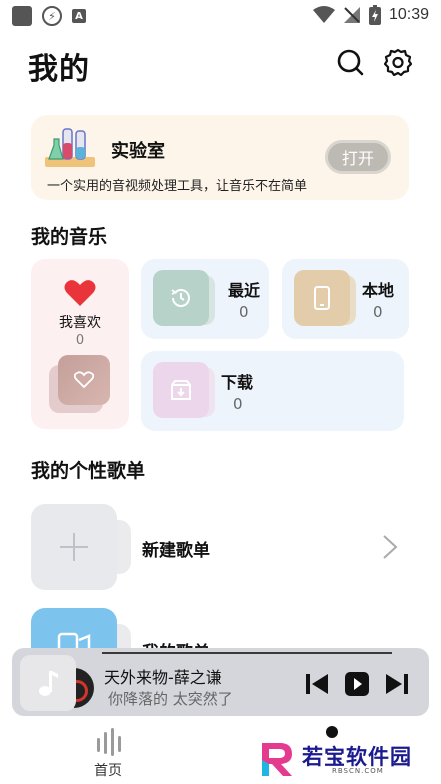 The image size is (441, 784). I want to click on favorites-label: 我喜欢, so click(80, 323).